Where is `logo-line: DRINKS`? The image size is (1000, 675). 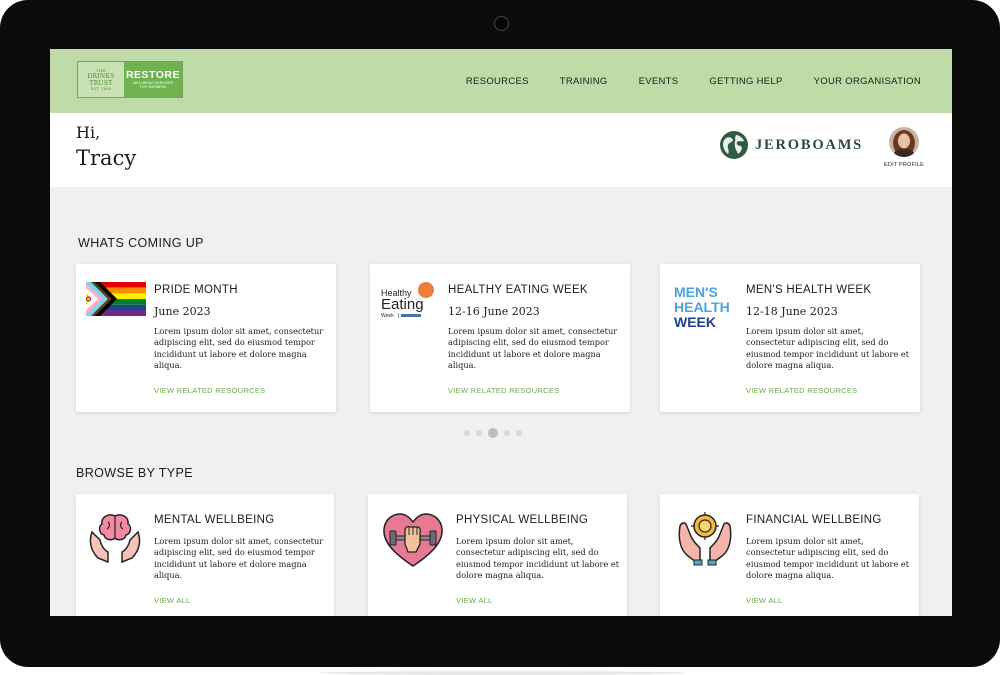 logo-line: DRINKS is located at coordinates (101, 76).